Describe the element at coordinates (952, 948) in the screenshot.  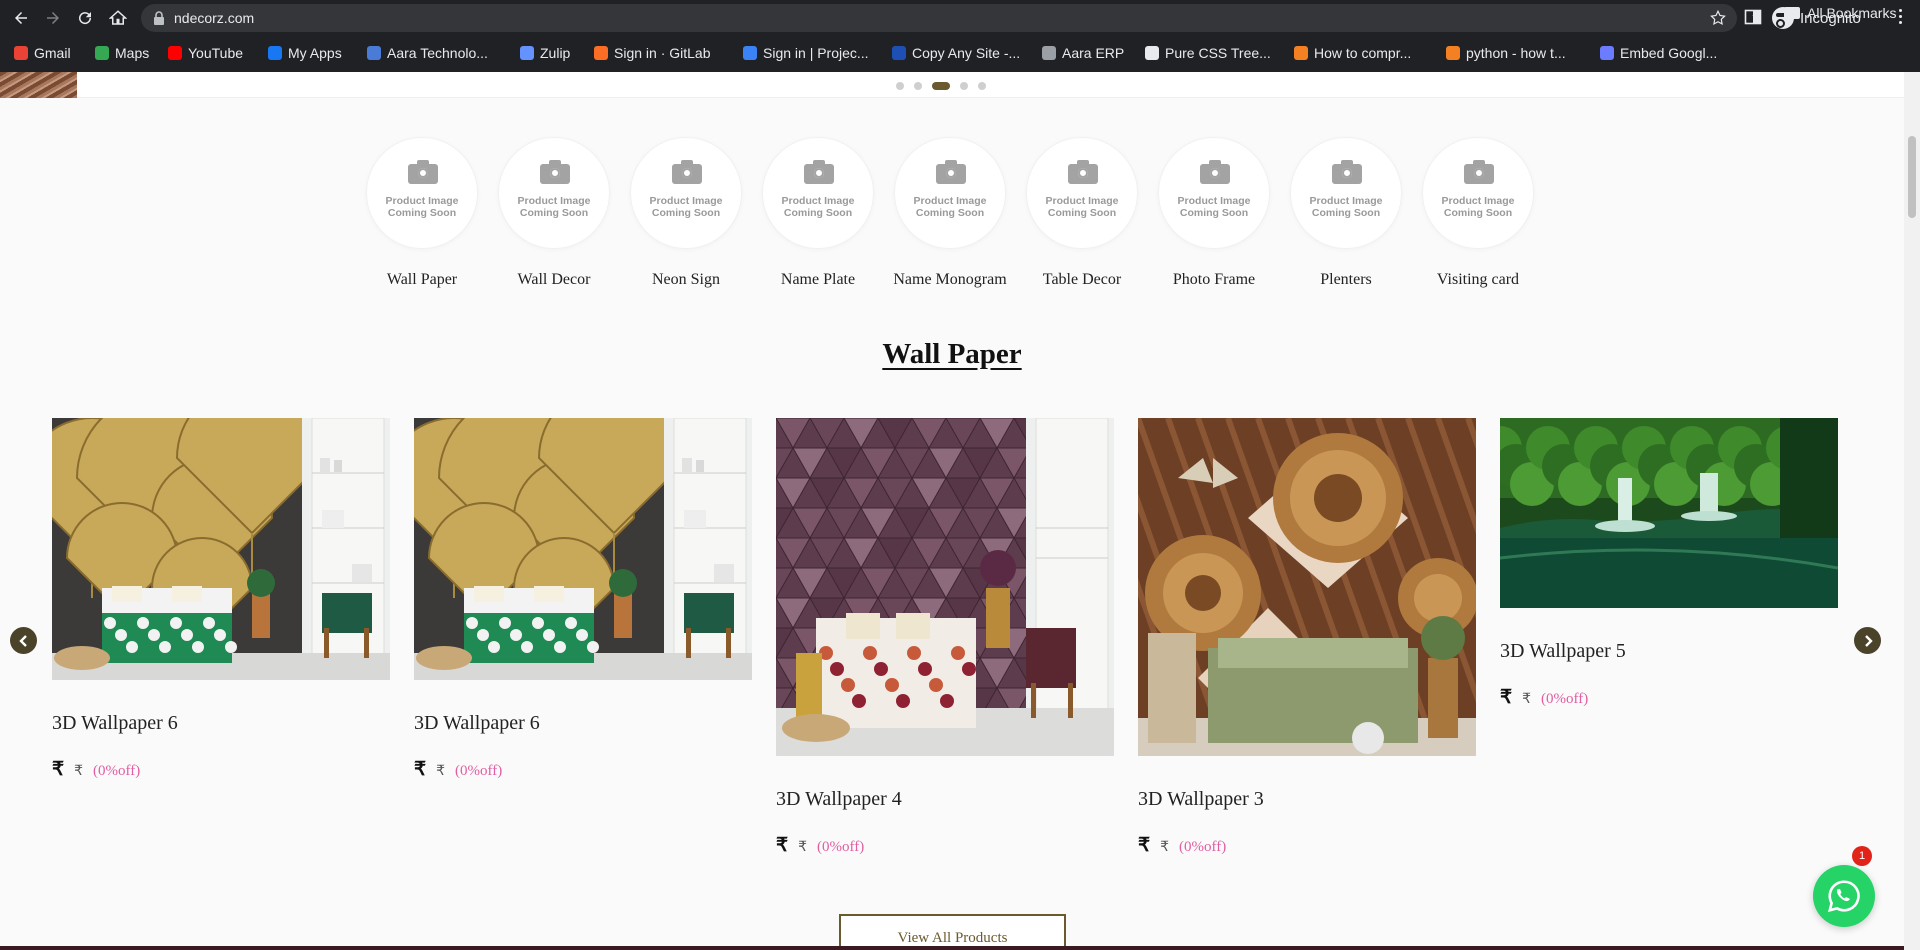
I see `footer-edge` at that location.